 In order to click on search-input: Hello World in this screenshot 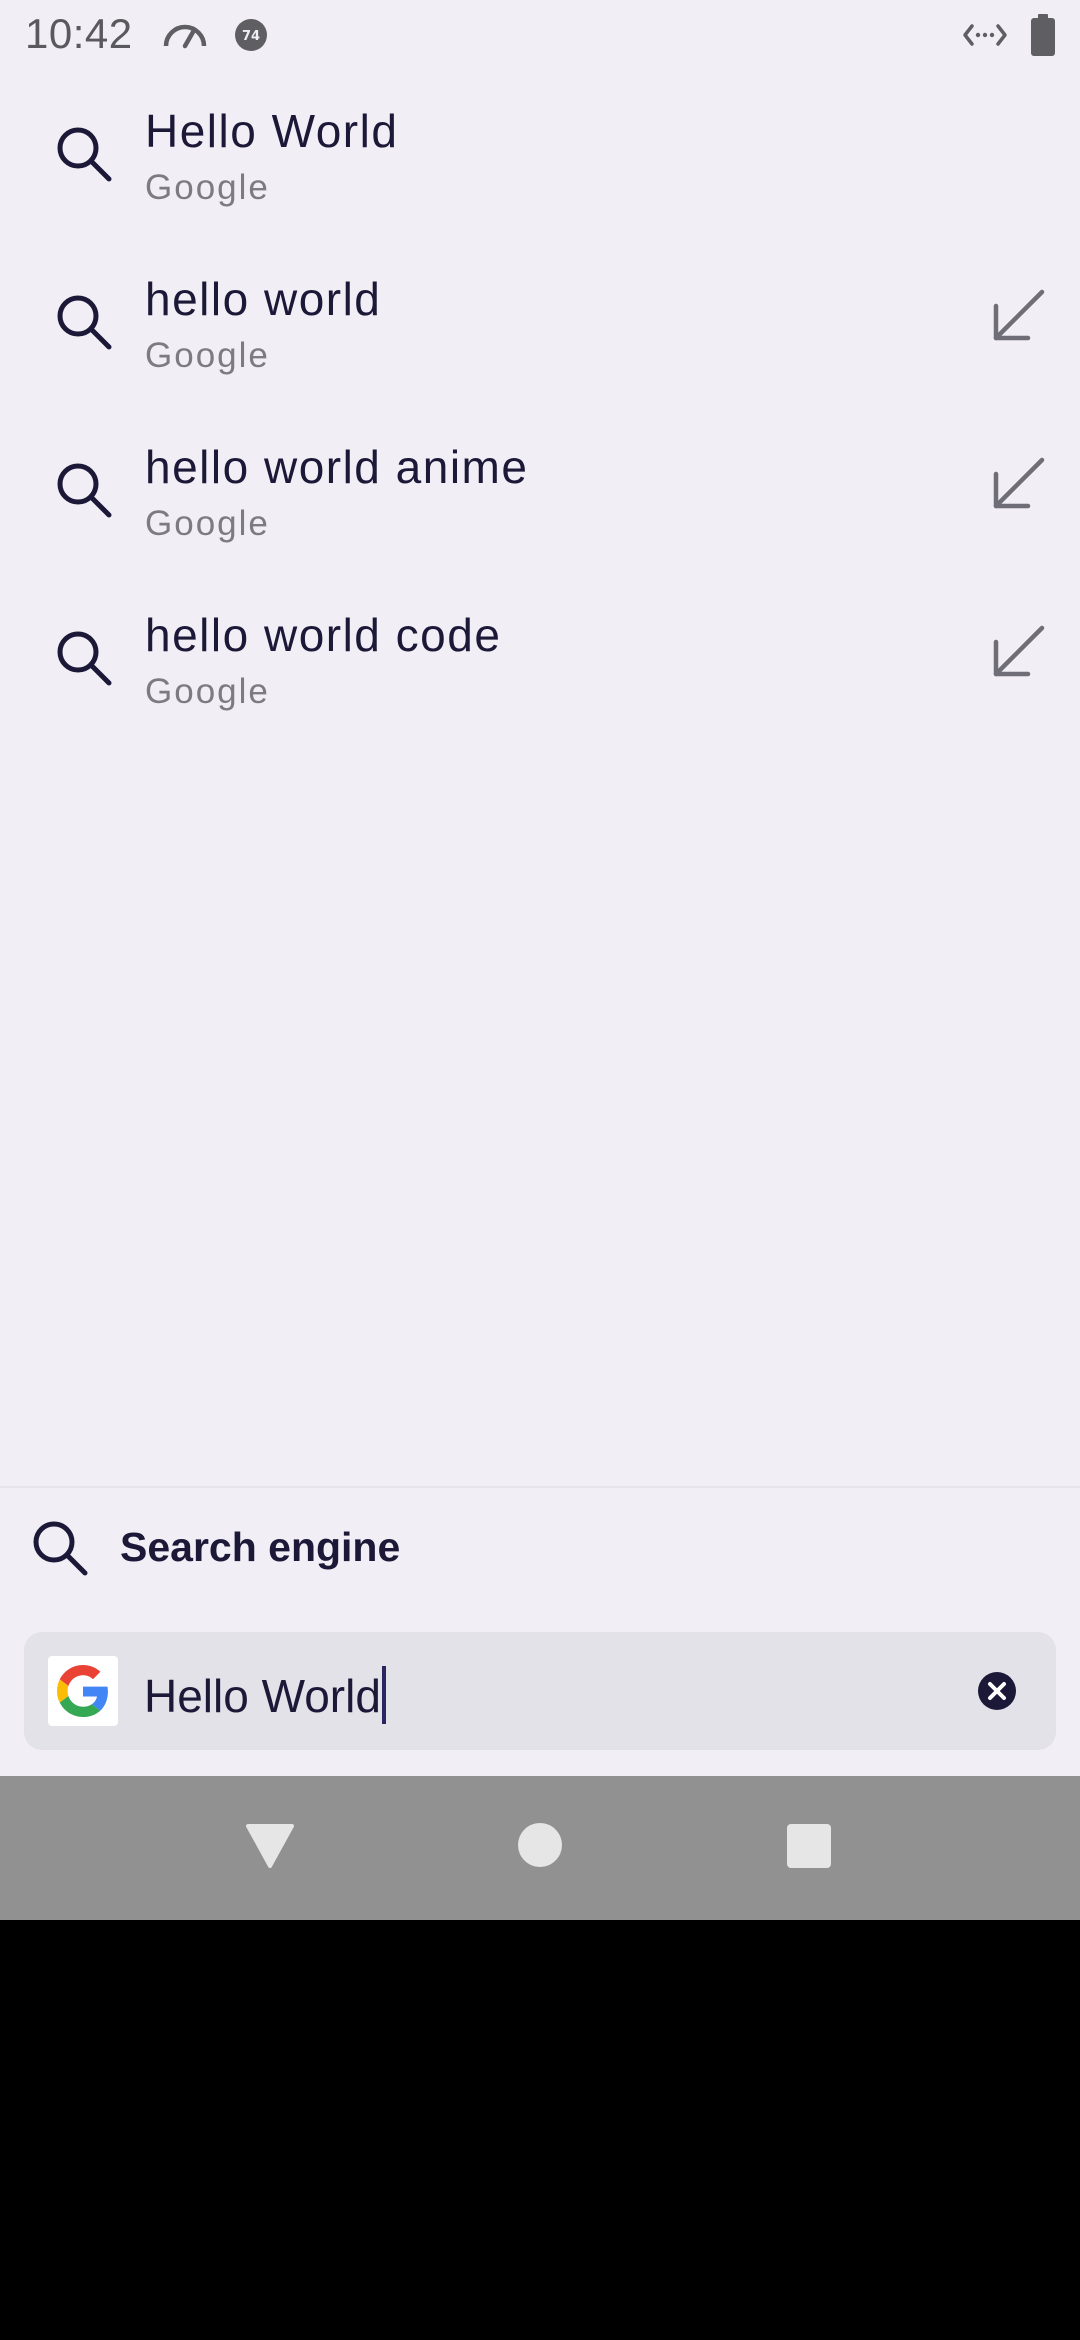, I will do `click(540, 1691)`.